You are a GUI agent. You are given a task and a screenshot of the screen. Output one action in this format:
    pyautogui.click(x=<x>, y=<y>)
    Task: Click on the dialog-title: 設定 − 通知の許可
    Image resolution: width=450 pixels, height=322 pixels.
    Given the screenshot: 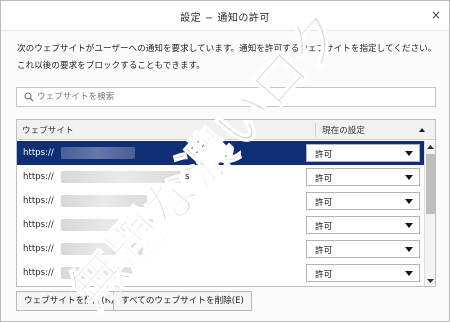 What is the action you would take?
    pyautogui.click(x=225, y=18)
    